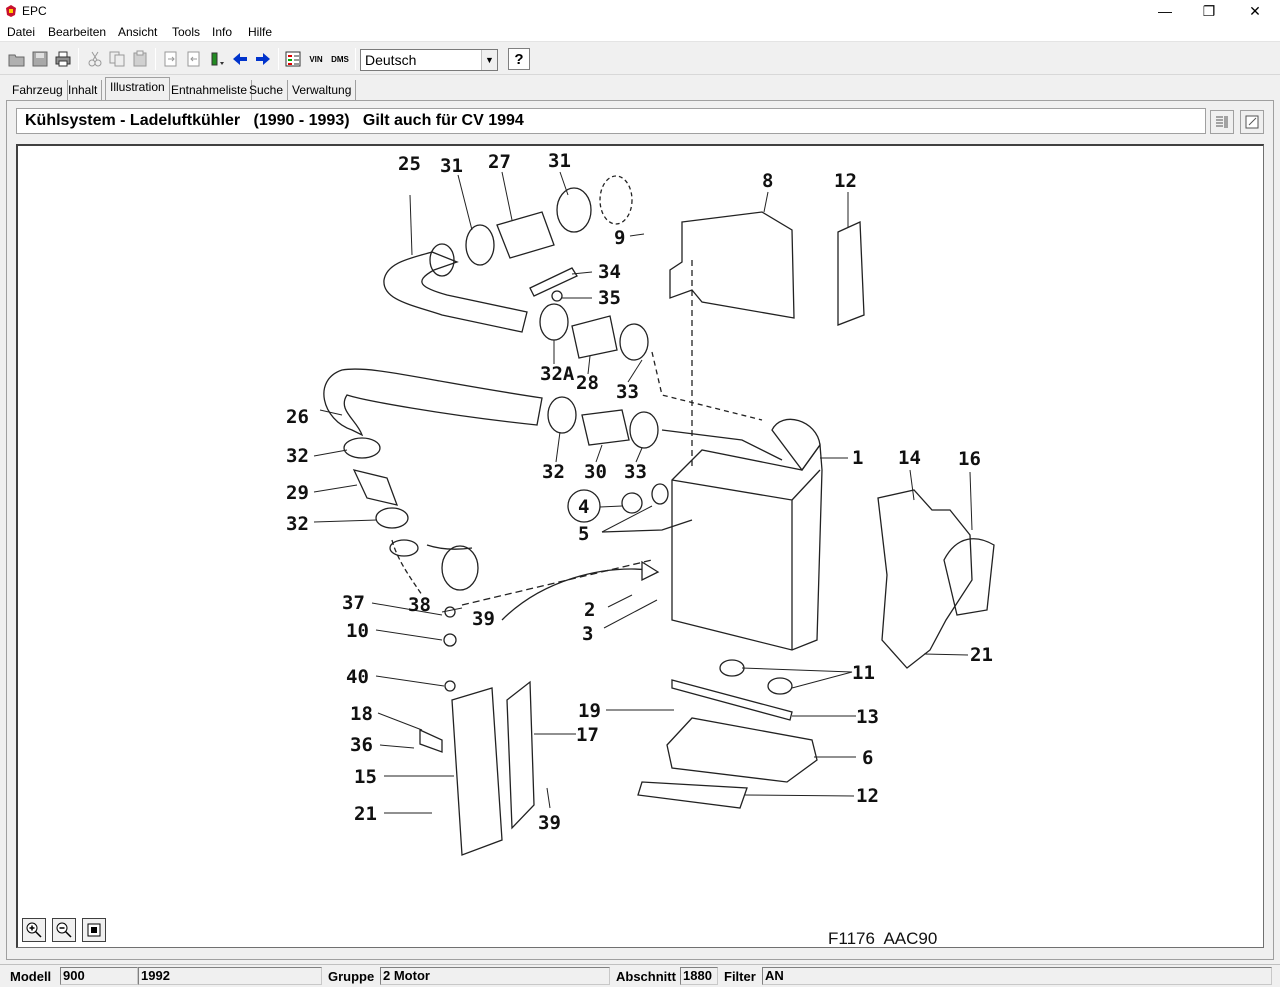 This screenshot has height=987, width=1280. I want to click on list-columns-icon, so click(1222, 122).